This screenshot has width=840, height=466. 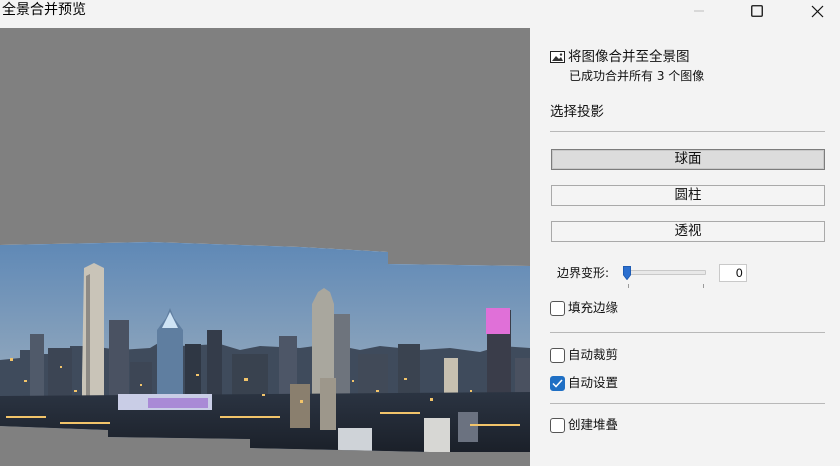 I want to click on close-icon, so click(x=817, y=11).